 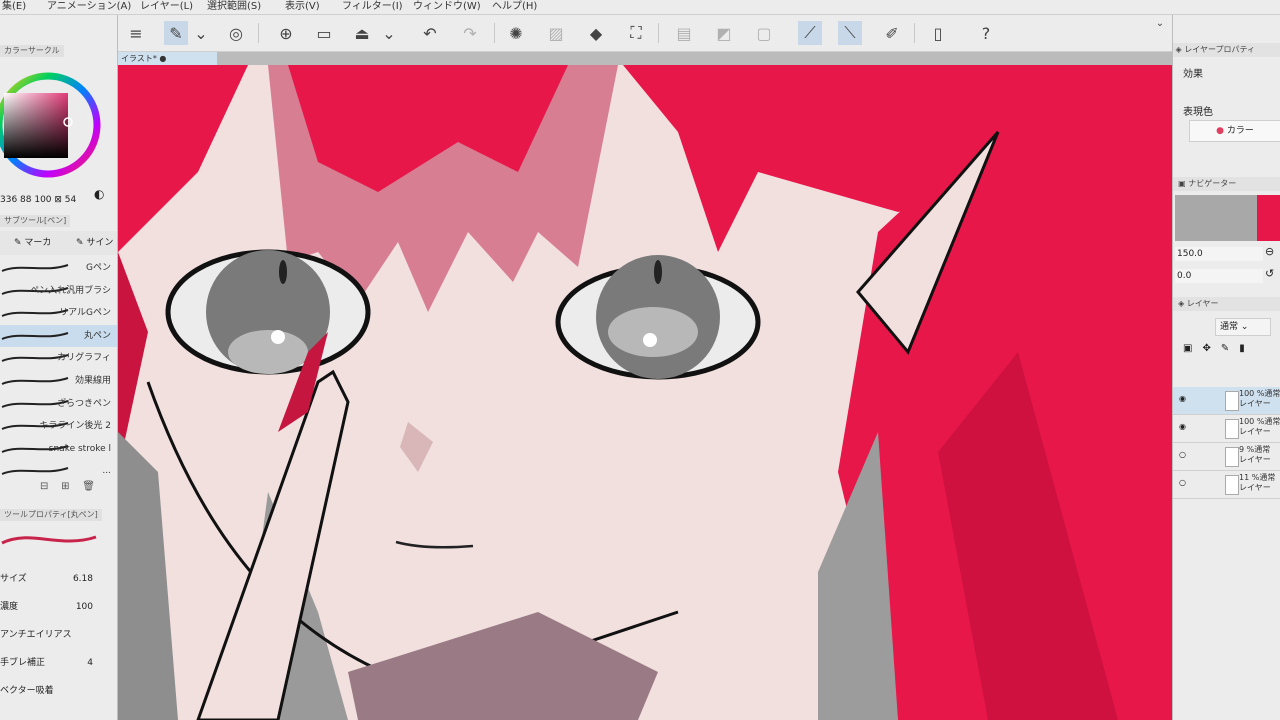 What do you see at coordinates (1268, 218) in the screenshot?
I see `navigator-thumbnail` at bounding box center [1268, 218].